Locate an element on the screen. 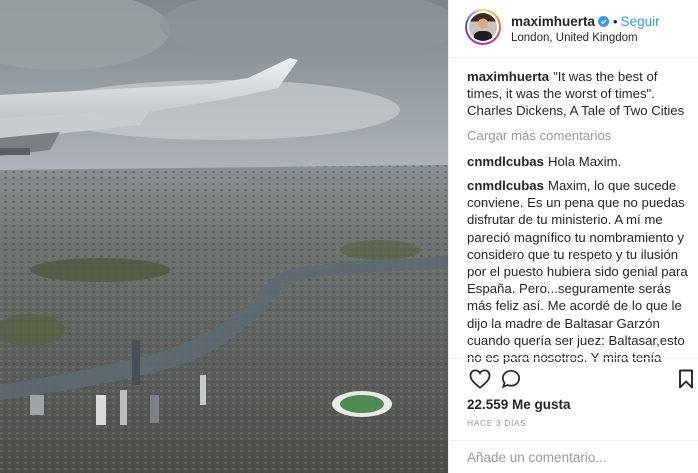 The height and width of the screenshot is (473, 698). post-timestamp: HACE 3 DÍAS is located at coordinates (497, 423).